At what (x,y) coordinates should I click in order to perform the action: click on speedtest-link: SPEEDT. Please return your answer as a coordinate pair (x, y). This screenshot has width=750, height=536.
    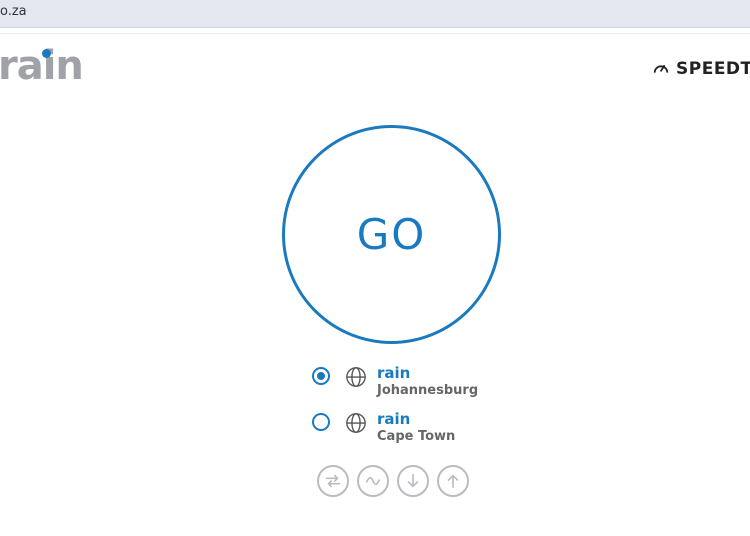
    Looking at the image, I should click on (701, 69).